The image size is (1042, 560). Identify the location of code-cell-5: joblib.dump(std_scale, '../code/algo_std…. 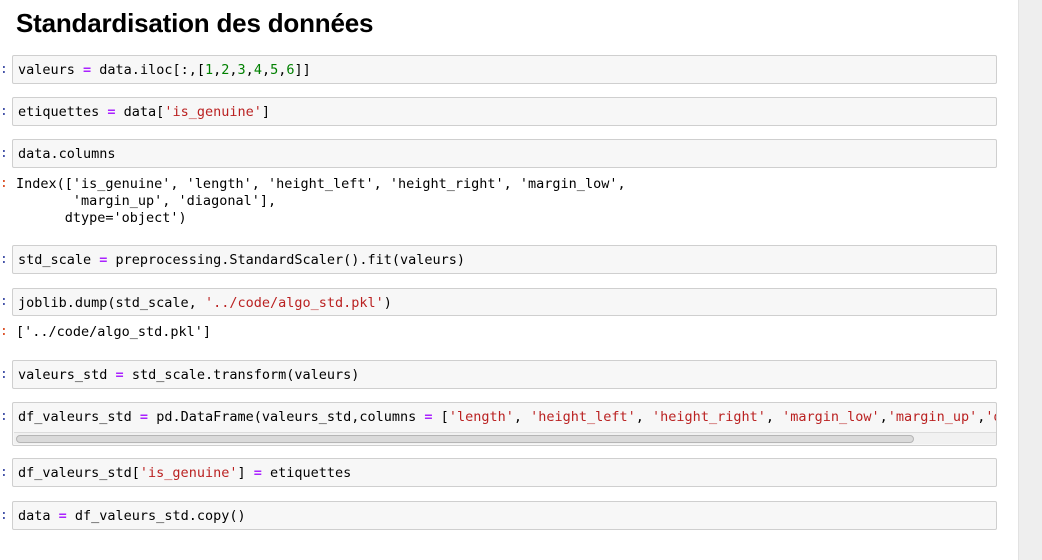
(504, 302).